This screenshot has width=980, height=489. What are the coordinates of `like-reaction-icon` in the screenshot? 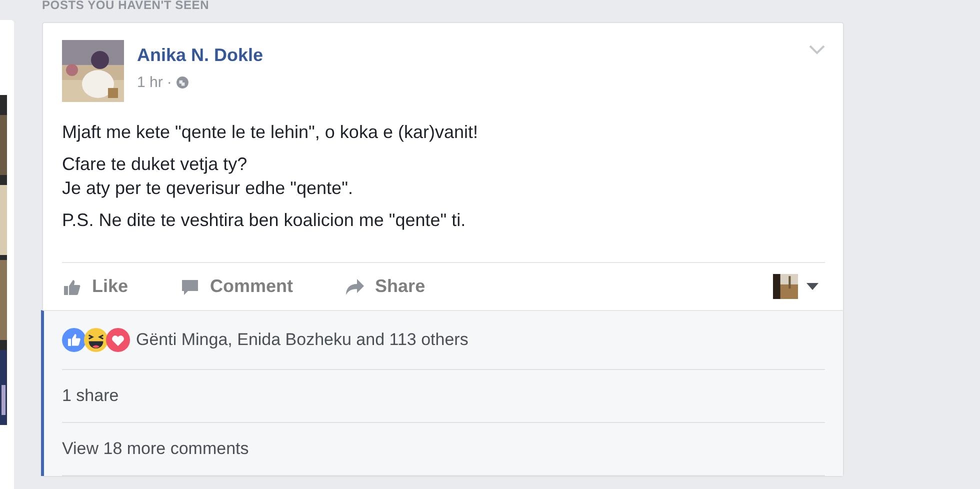 It's located at (74, 340).